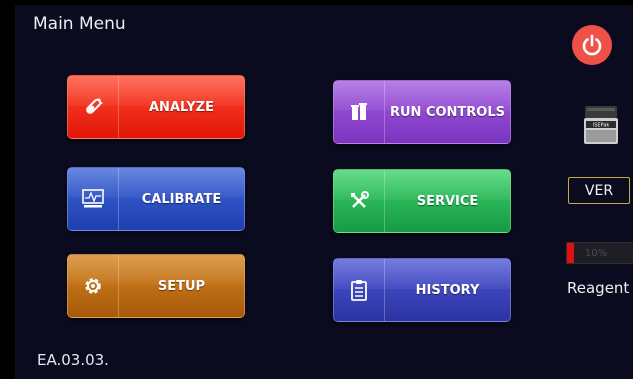 This screenshot has width=633, height=379. What do you see at coordinates (359, 112) in the screenshot?
I see `vials-icon` at bounding box center [359, 112].